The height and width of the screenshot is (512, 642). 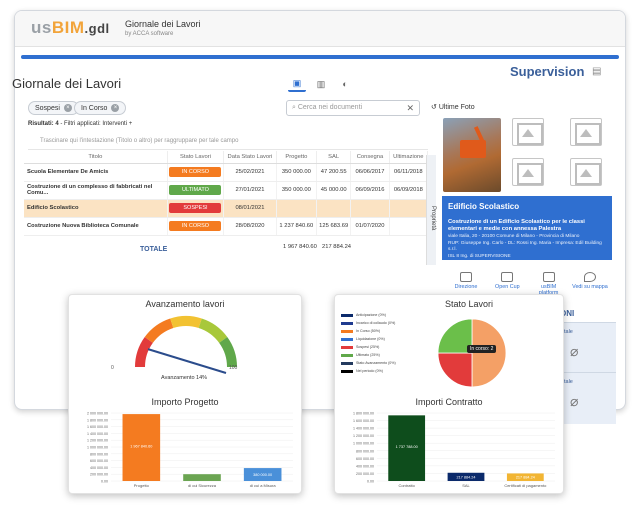 What do you see at coordinates (353, 108) in the screenshot?
I see `search-input: ⌕ Cerca nei documenti ✕` at bounding box center [353, 108].